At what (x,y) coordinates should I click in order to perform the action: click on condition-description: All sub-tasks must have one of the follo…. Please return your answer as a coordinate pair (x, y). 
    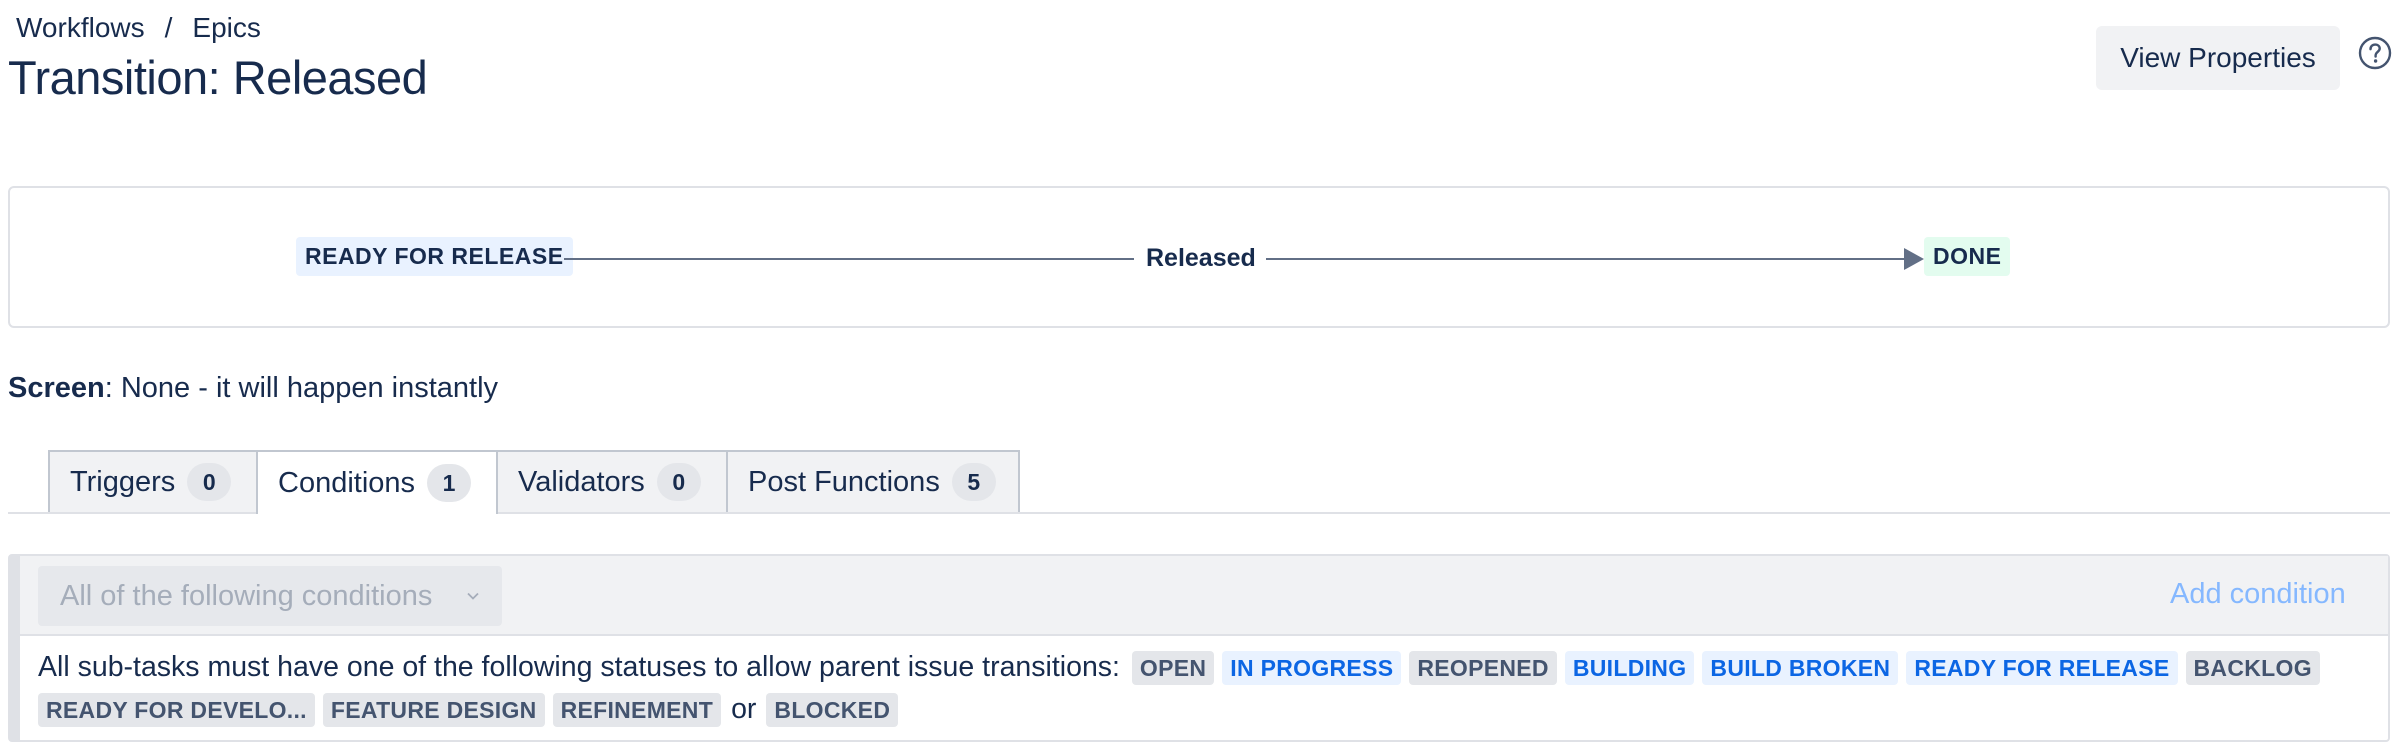
    Looking at the image, I should click on (1203, 688).